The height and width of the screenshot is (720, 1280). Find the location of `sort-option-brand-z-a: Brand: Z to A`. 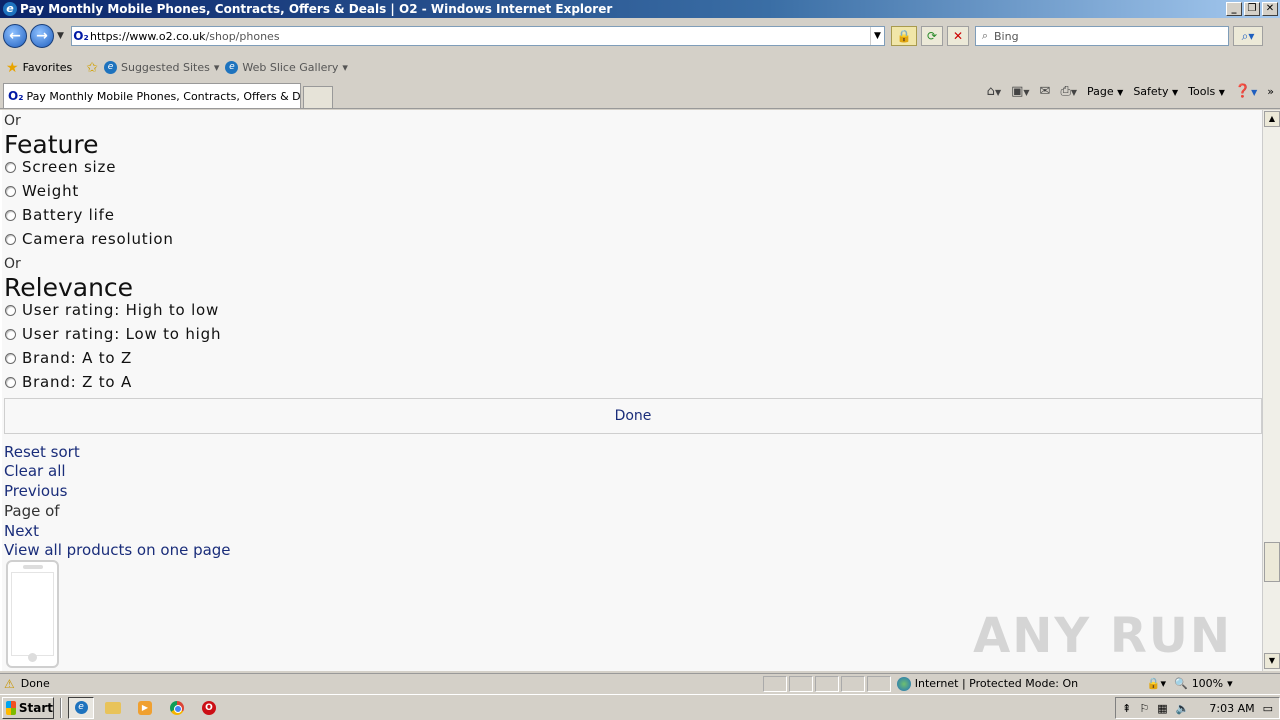

sort-option-brand-z-a: Brand: Z to A is located at coordinates (68, 382).